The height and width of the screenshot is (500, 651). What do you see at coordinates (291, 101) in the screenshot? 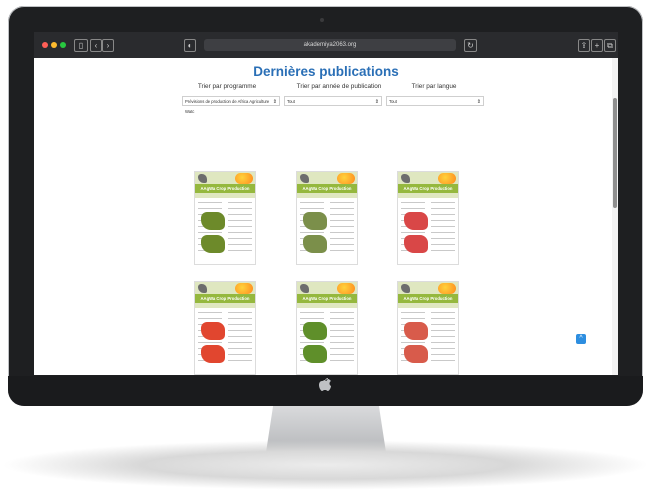
I see `year-select-value: Tout` at bounding box center [291, 101].